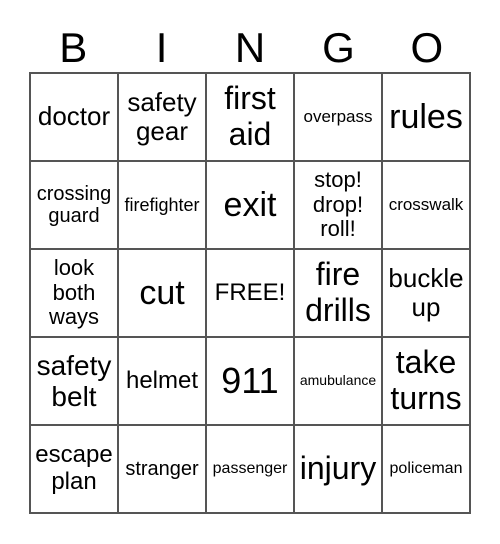 Image resolution: width=500 pixels, height=544 pixels. What do you see at coordinates (162, 469) in the screenshot?
I see `bingo-cell: stranger` at bounding box center [162, 469].